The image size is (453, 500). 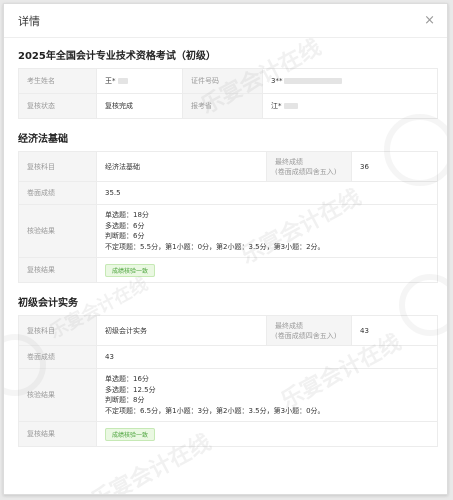 I want to click on table-row: 复核状态 复核完成 报考省 江*, so click(x=228, y=106).